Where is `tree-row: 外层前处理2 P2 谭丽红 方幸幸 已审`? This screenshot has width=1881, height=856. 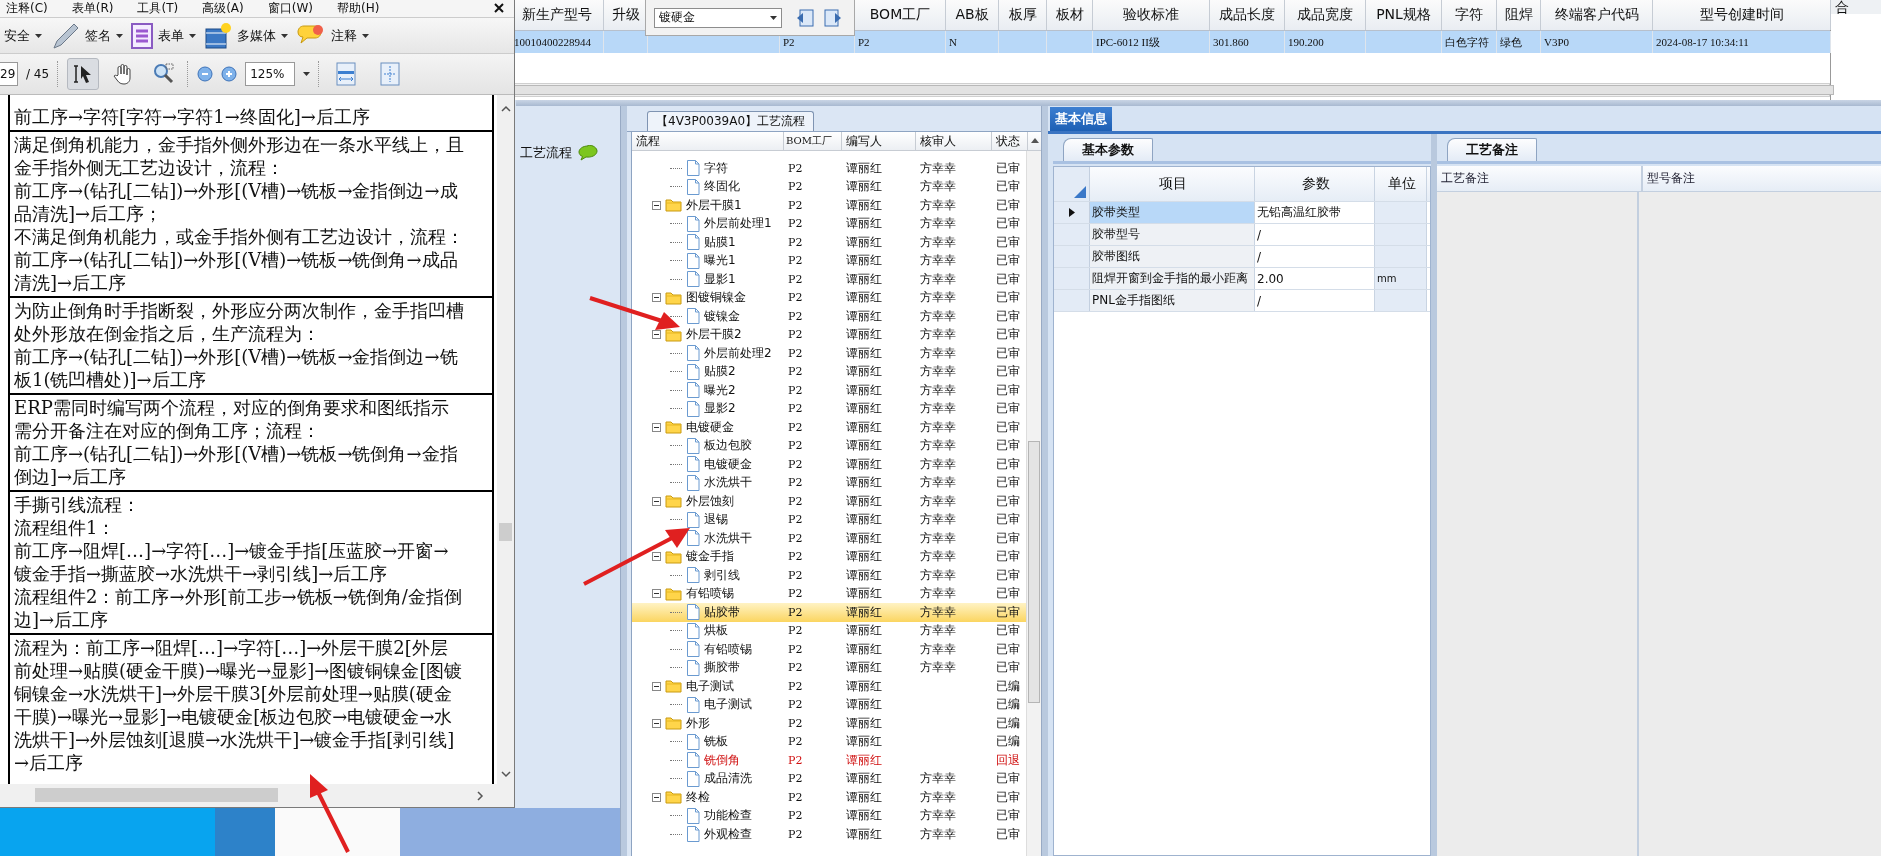
tree-row: 外层前处理2 P2 谭丽红 方幸幸 已审 is located at coordinates (829, 353).